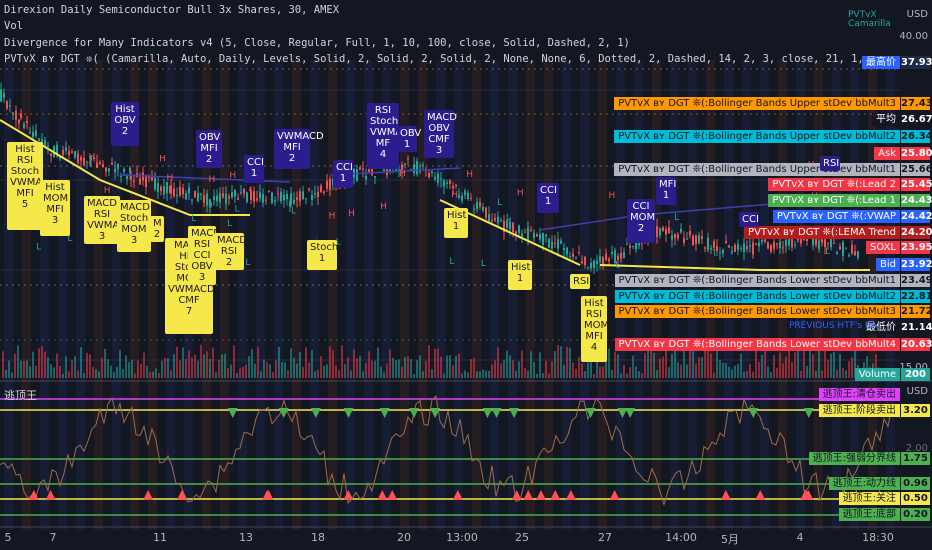  Describe the element at coordinates (125, 124) in the screenshot. I see `divergence-label: Hist OBV 2` at that location.